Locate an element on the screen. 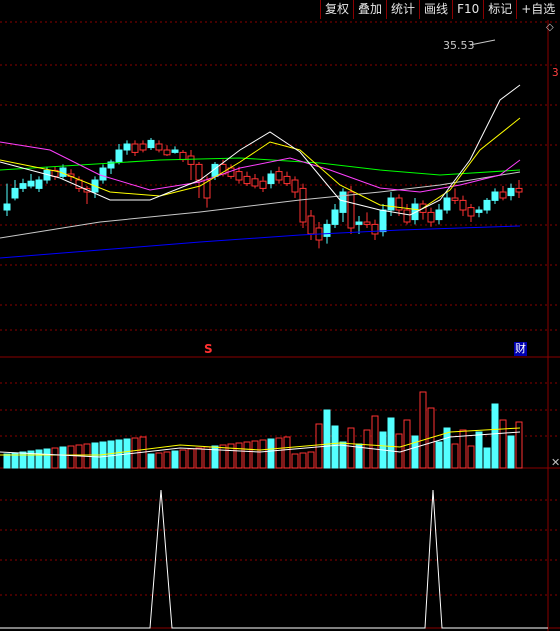 The width and height of the screenshot is (560, 631). close-icon: ✕ is located at coordinates (555, 462).